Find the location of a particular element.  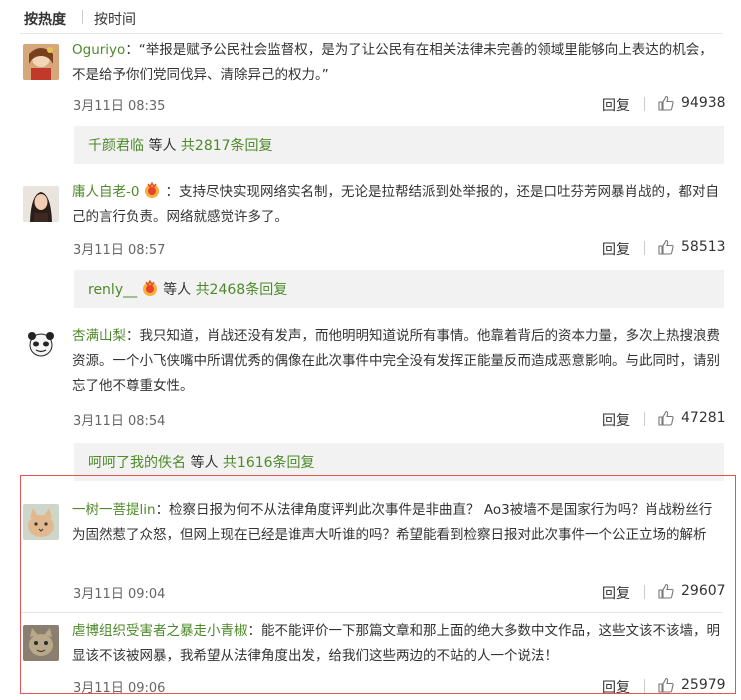

comment-time: 3月11日 09:04 is located at coordinates (119, 594).